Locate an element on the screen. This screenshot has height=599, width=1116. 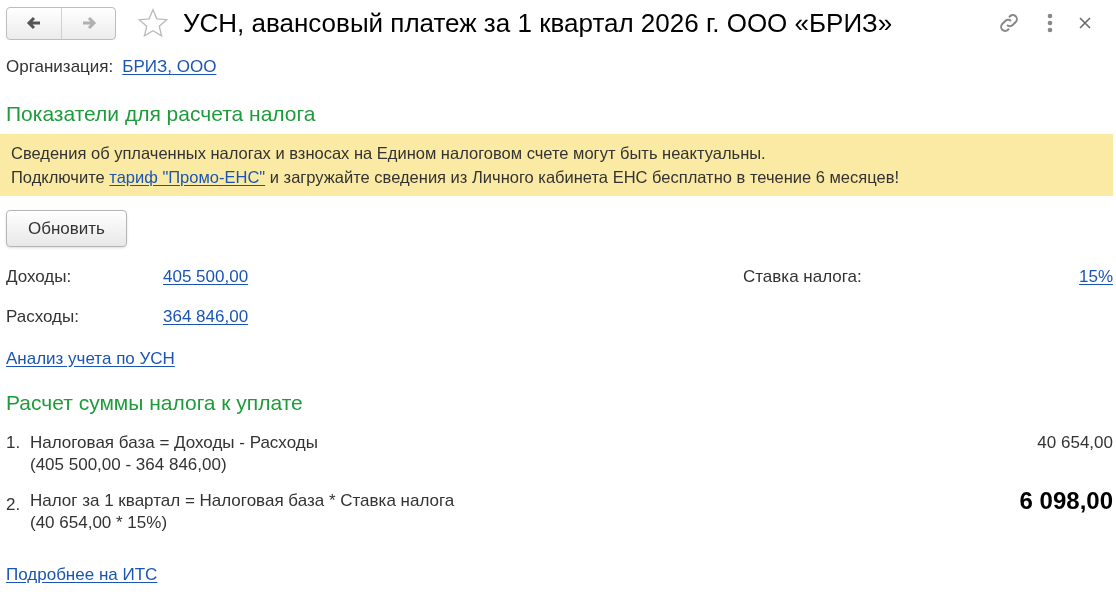
its-link: Подробнее на ИТС is located at coordinates (82, 575).